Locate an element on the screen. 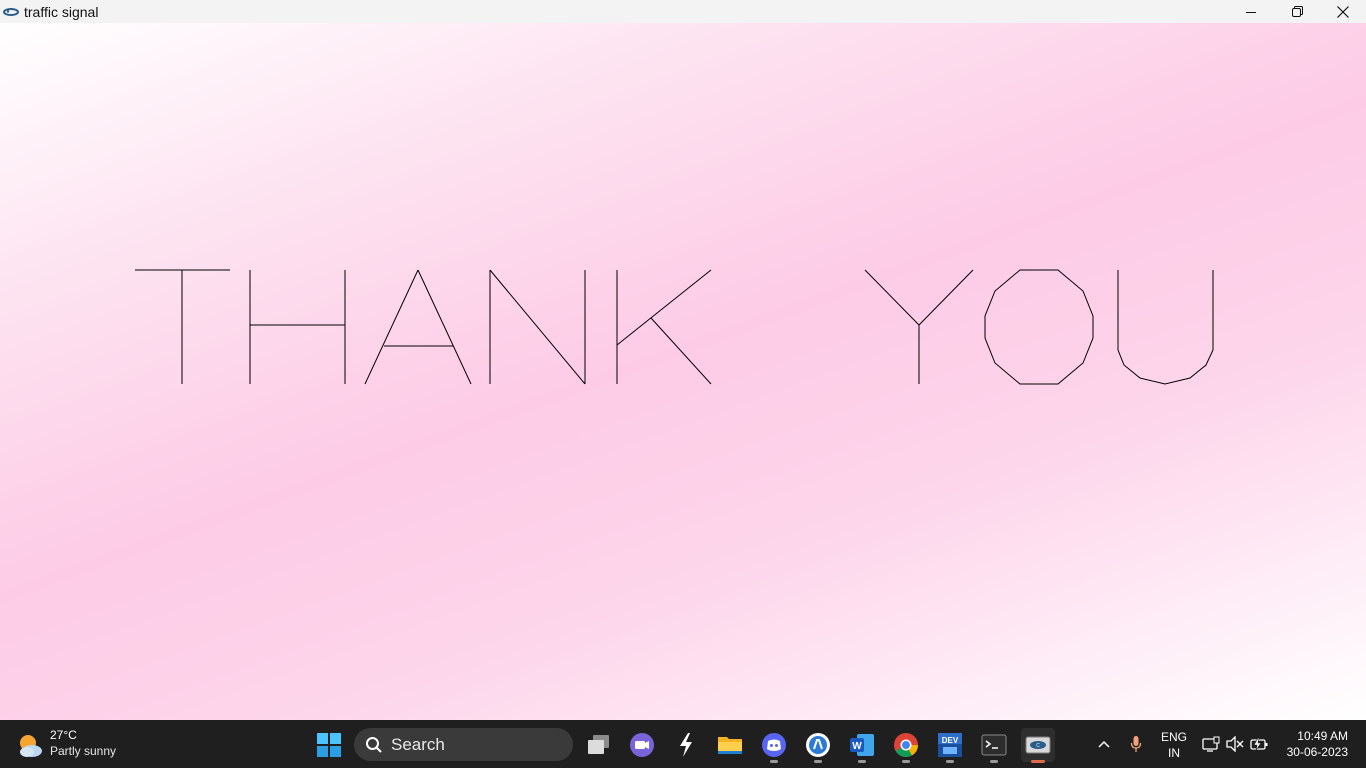 Image resolution: width=1366 pixels, height=768 pixels. weather-temperature: 27°C is located at coordinates (63, 735).